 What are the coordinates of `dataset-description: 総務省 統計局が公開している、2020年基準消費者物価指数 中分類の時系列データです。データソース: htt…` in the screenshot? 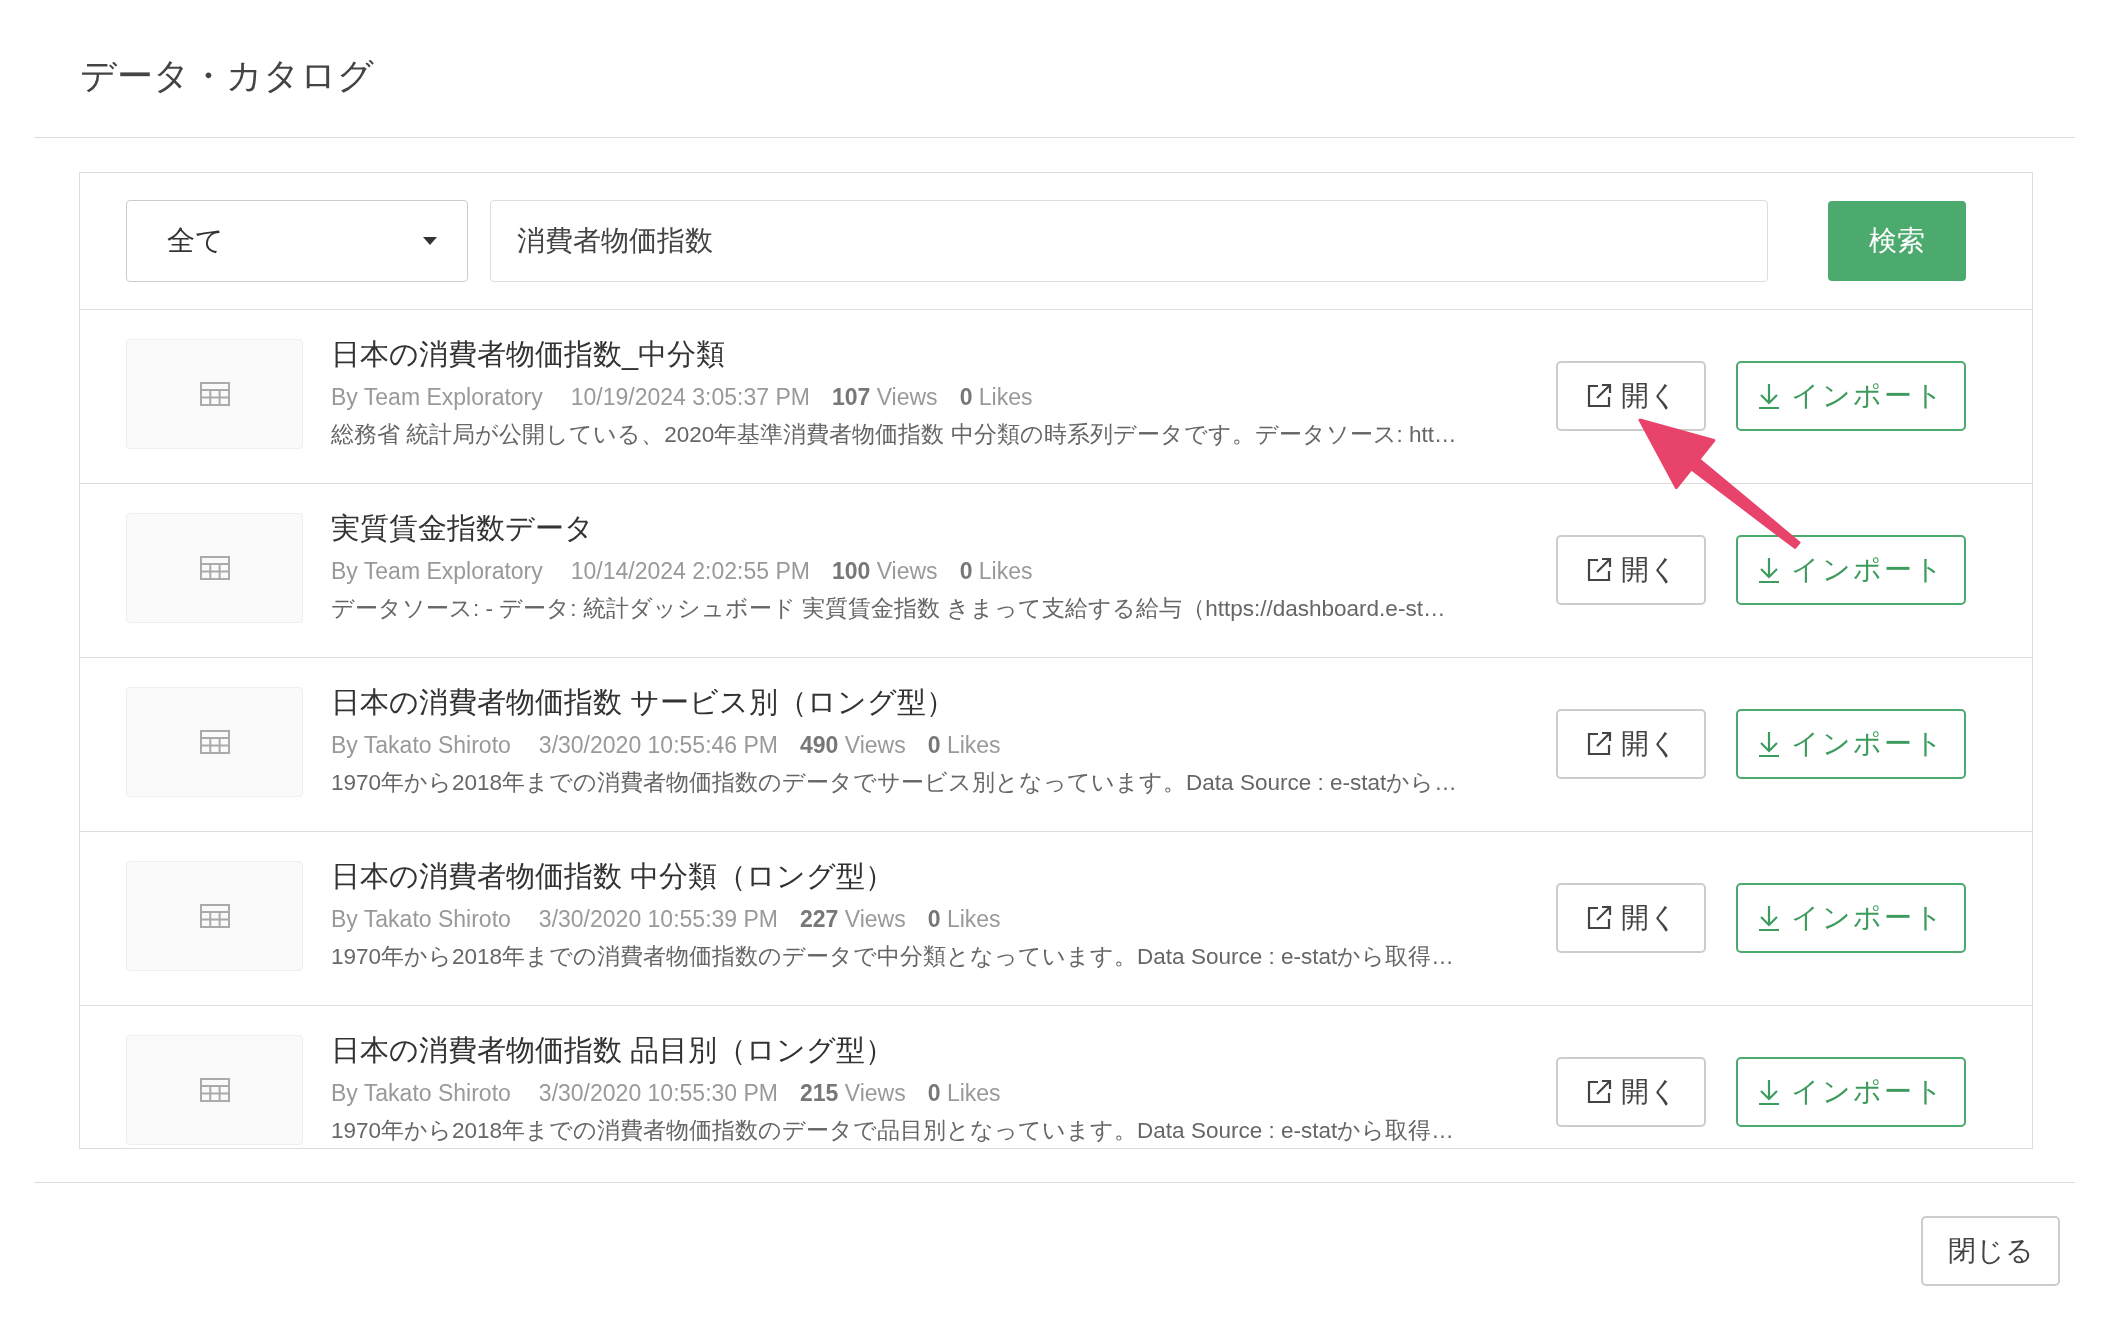 It's located at (894, 435).